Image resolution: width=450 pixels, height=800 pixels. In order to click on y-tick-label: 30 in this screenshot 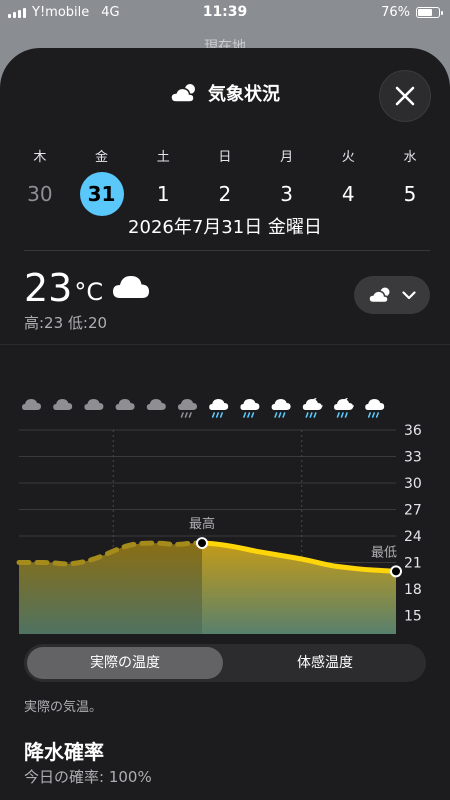, I will do `click(413, 484)`.